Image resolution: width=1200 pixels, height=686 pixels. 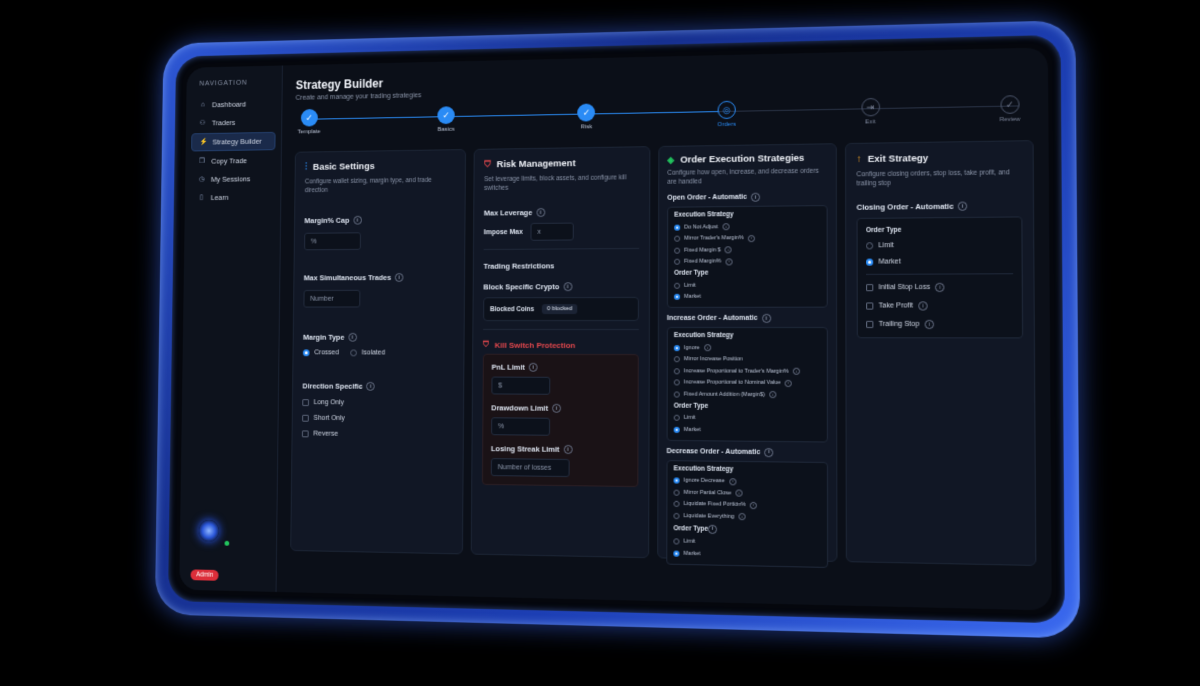 What do you see at coordinates (586, 127) in the screenshot?
I see `step-label: Risk` at bounding box center [586, 127].